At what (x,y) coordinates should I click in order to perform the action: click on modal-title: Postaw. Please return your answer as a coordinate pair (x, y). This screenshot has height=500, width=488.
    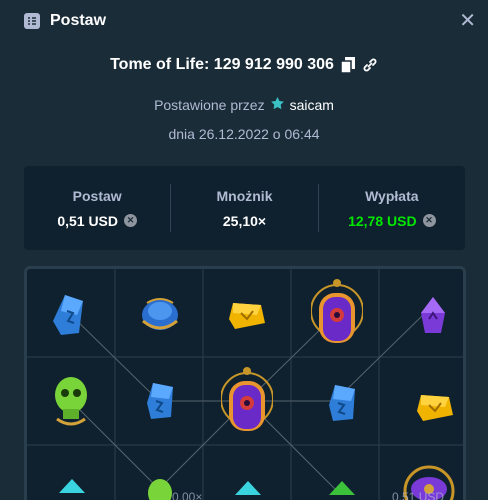
    Looking at the image, I should click on (78, 20).